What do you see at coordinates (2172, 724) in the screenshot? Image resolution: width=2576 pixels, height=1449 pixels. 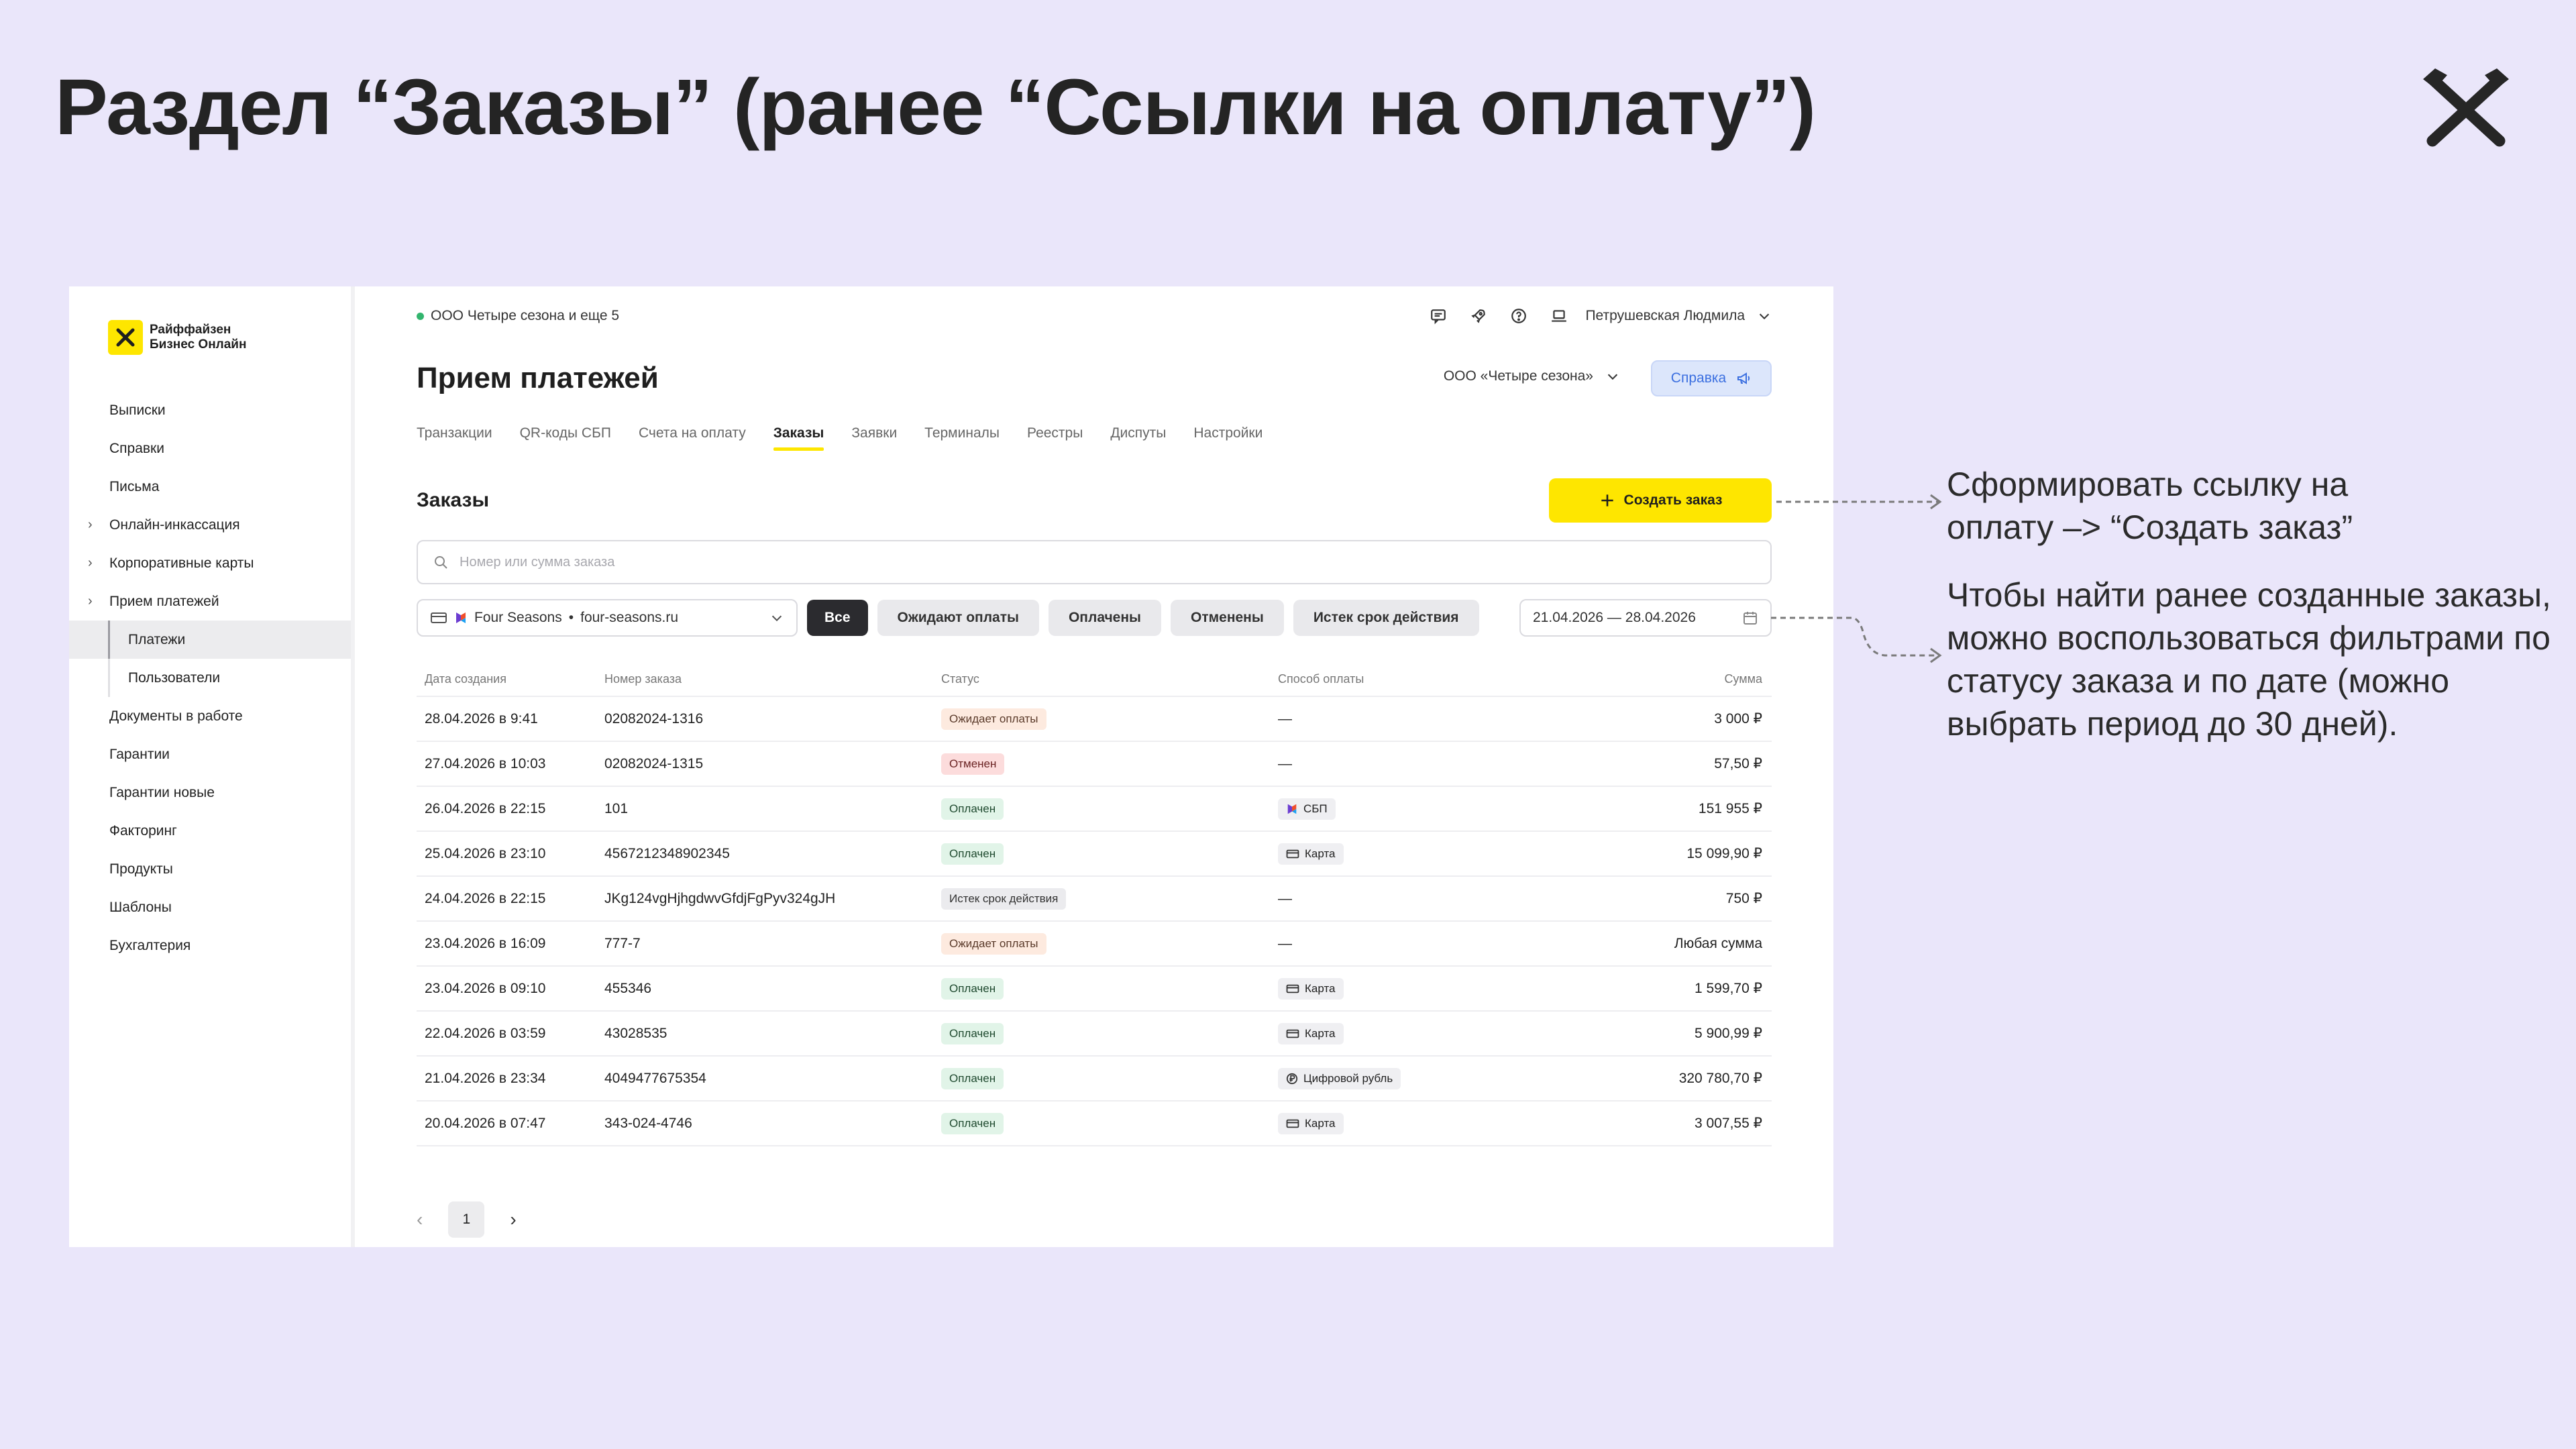 I see `annotation-line: выбрать период до 30 дней).` at bounding box center [2172, 724].